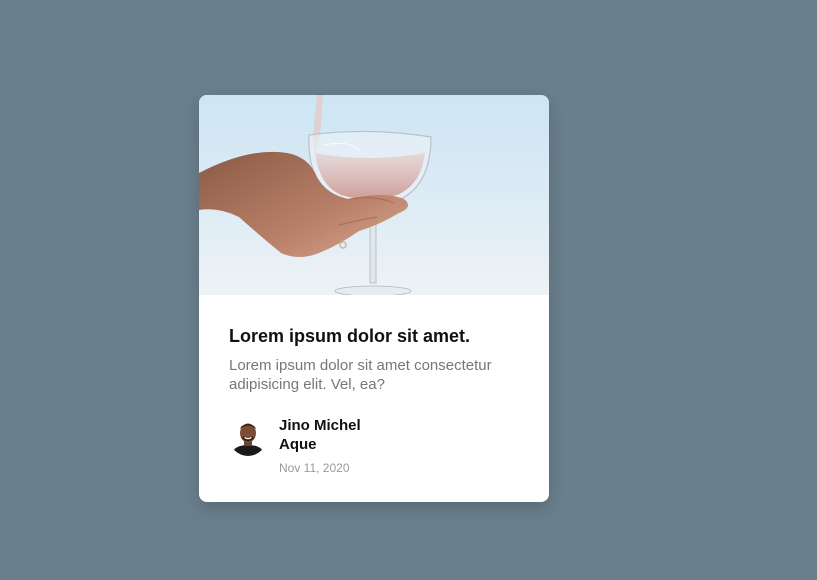 This screenshot has height=580, width=817. I want to click on post-date: Nov 11, 2020, so click(314, 468).